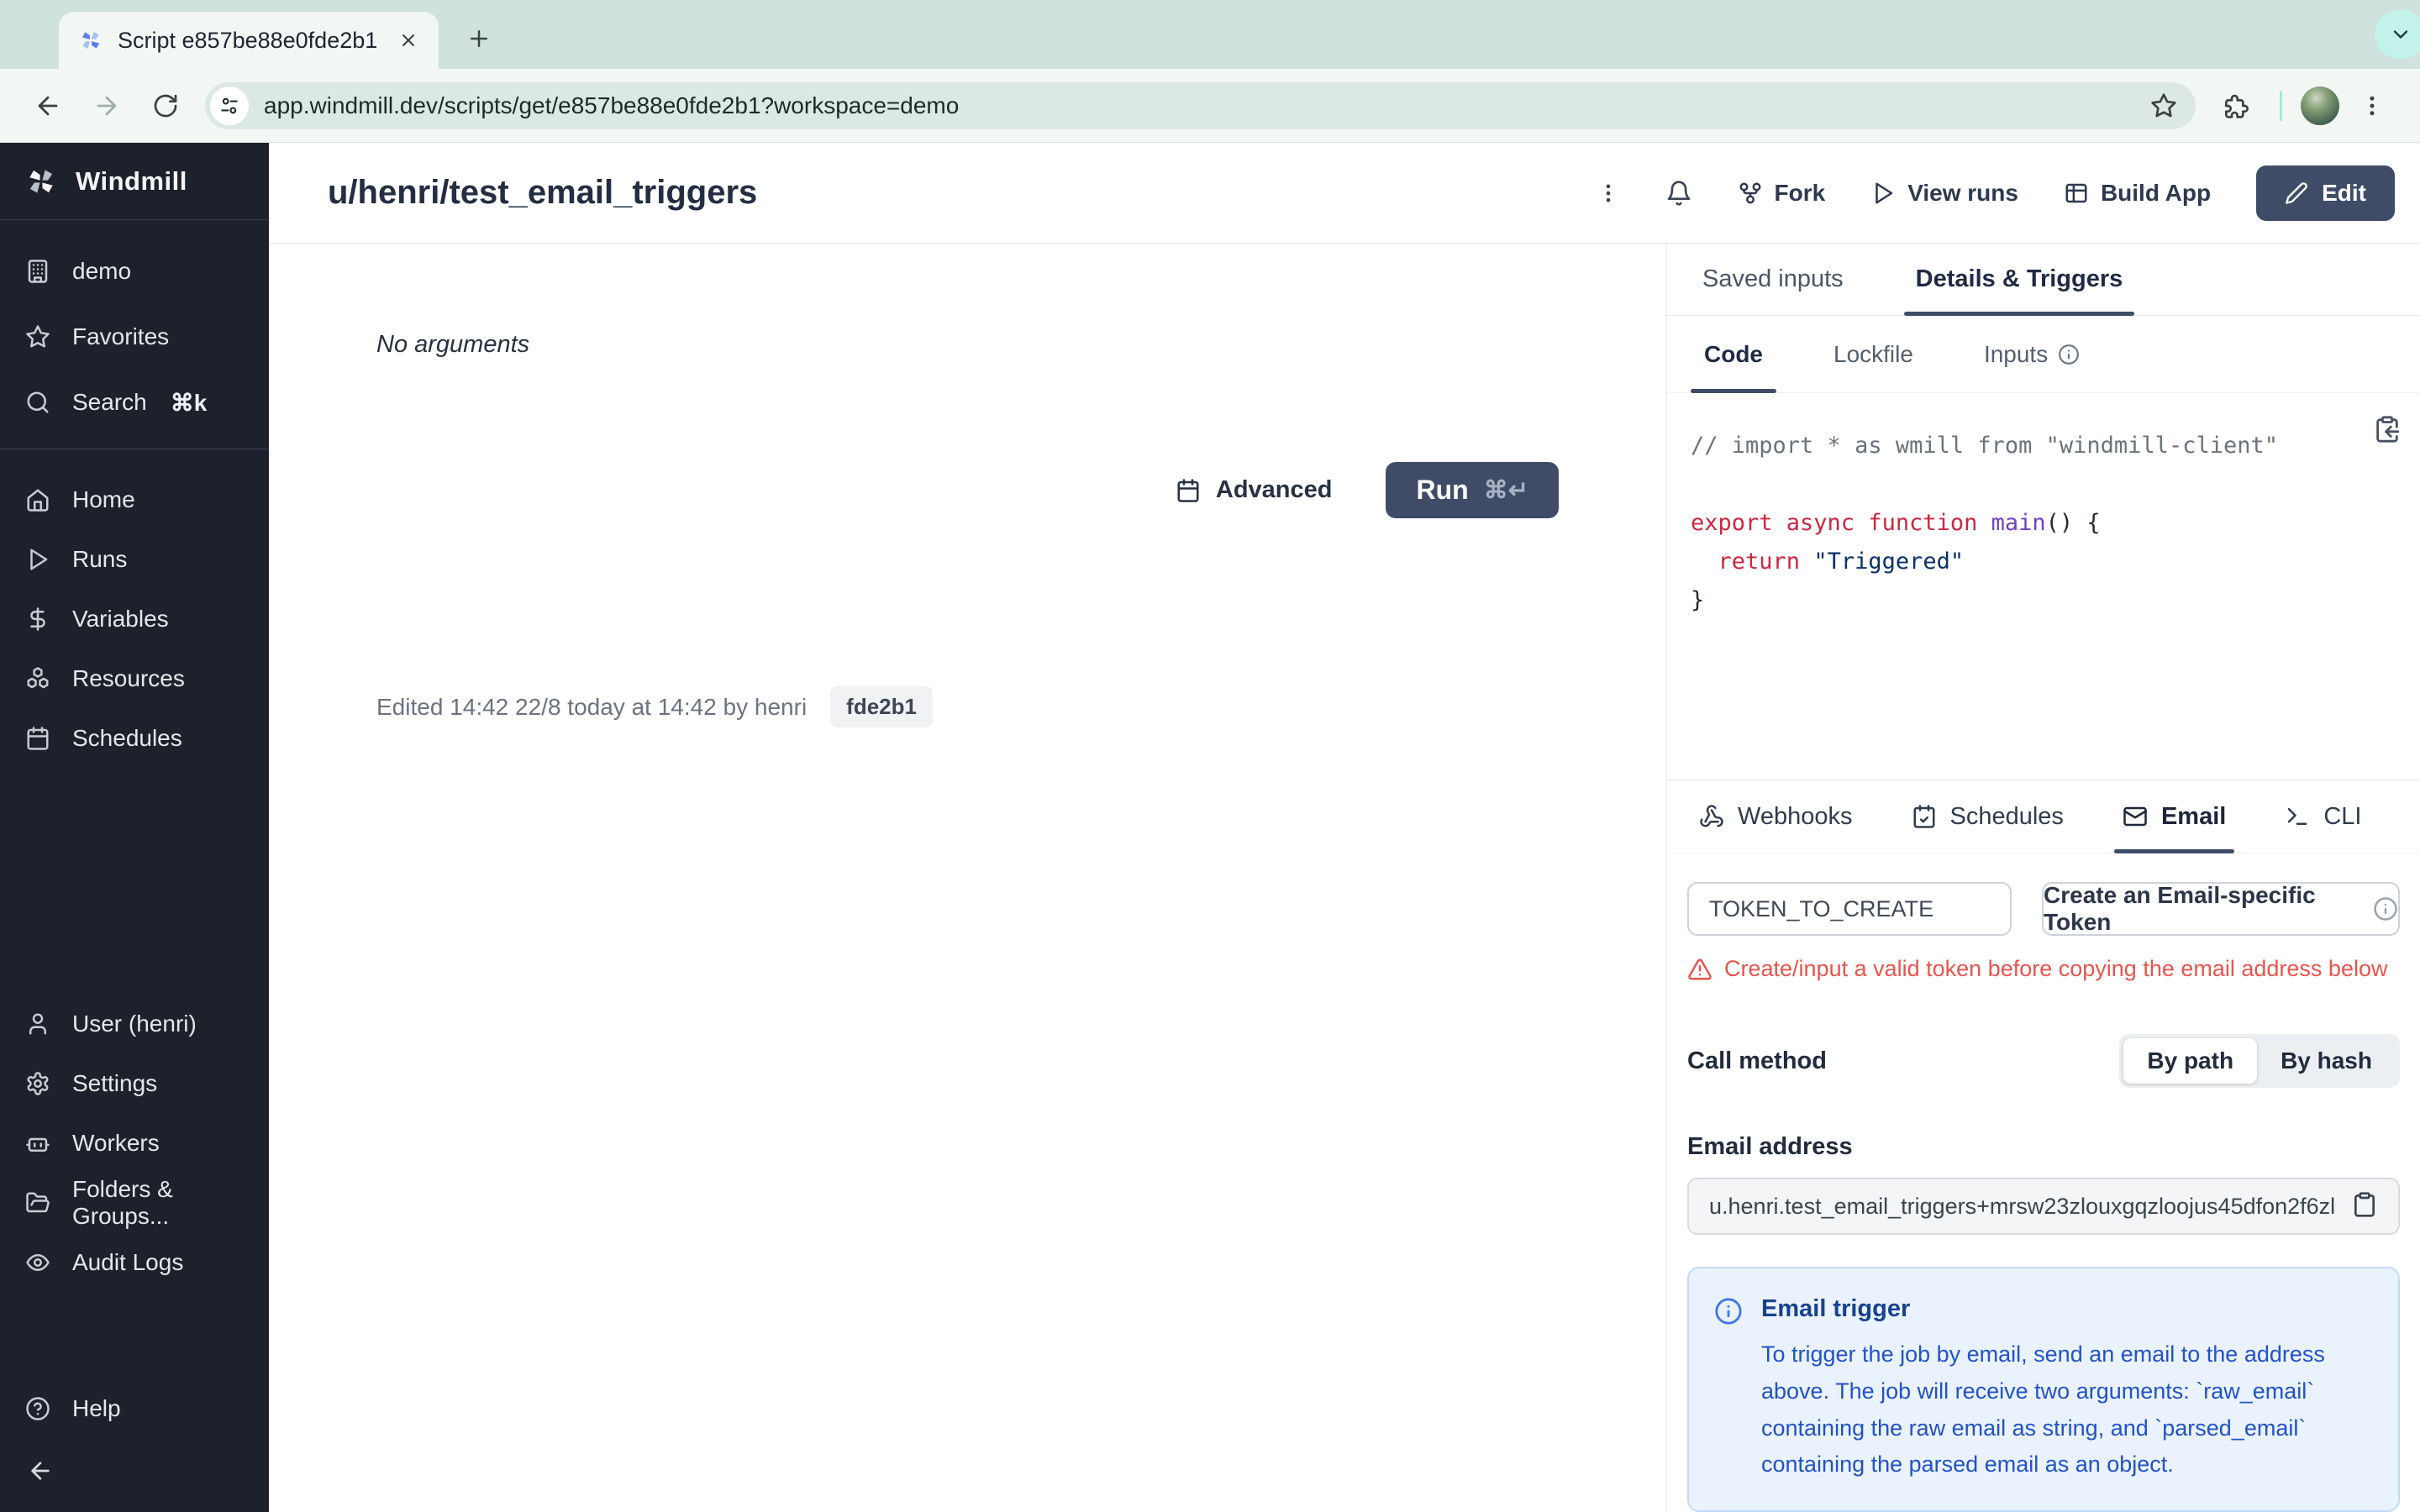  Describe the element at coordinates (2190, 1061) in the screenshot. I see `by-path-option: By path` at that location.